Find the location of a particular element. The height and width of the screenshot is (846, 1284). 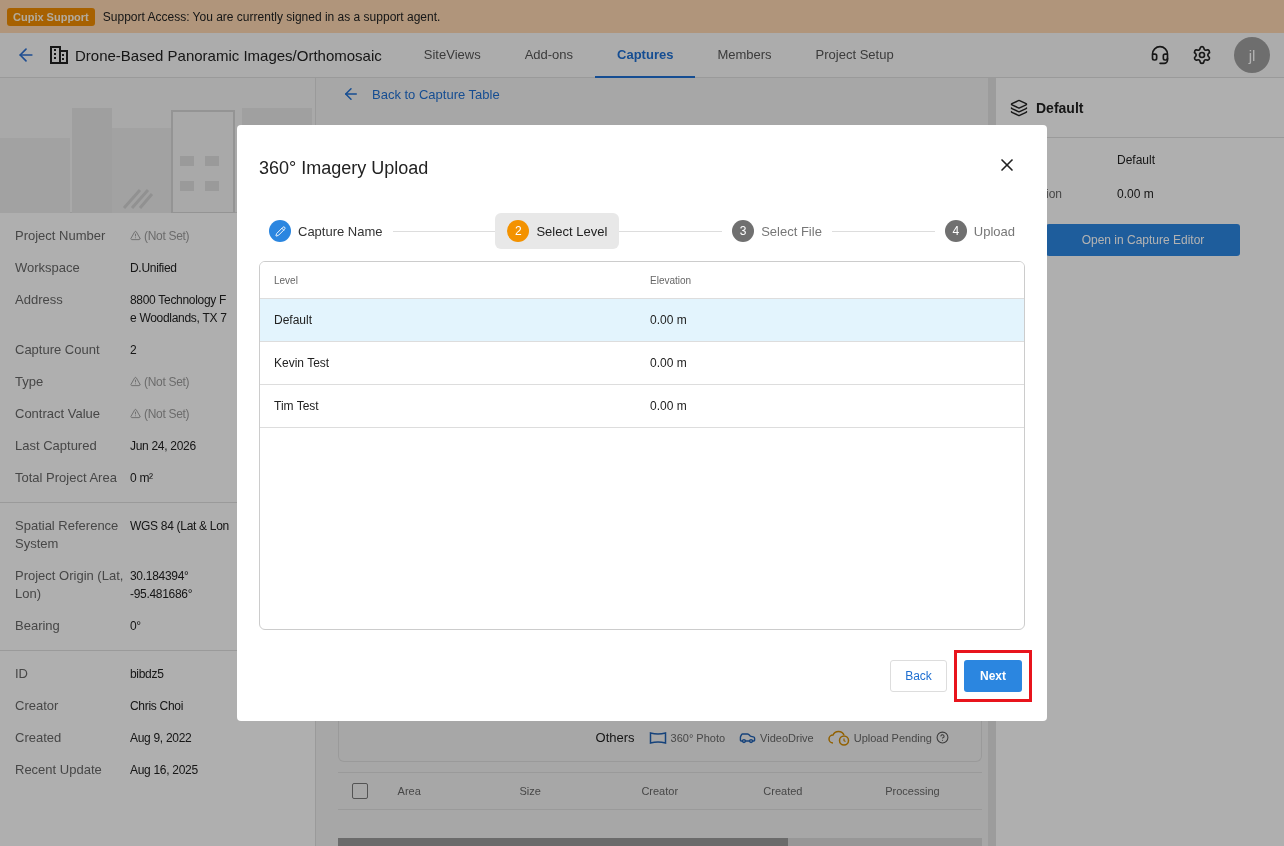

open-capture-editor-button: Open in Capture Editor is located at coordinates (1143, 240).